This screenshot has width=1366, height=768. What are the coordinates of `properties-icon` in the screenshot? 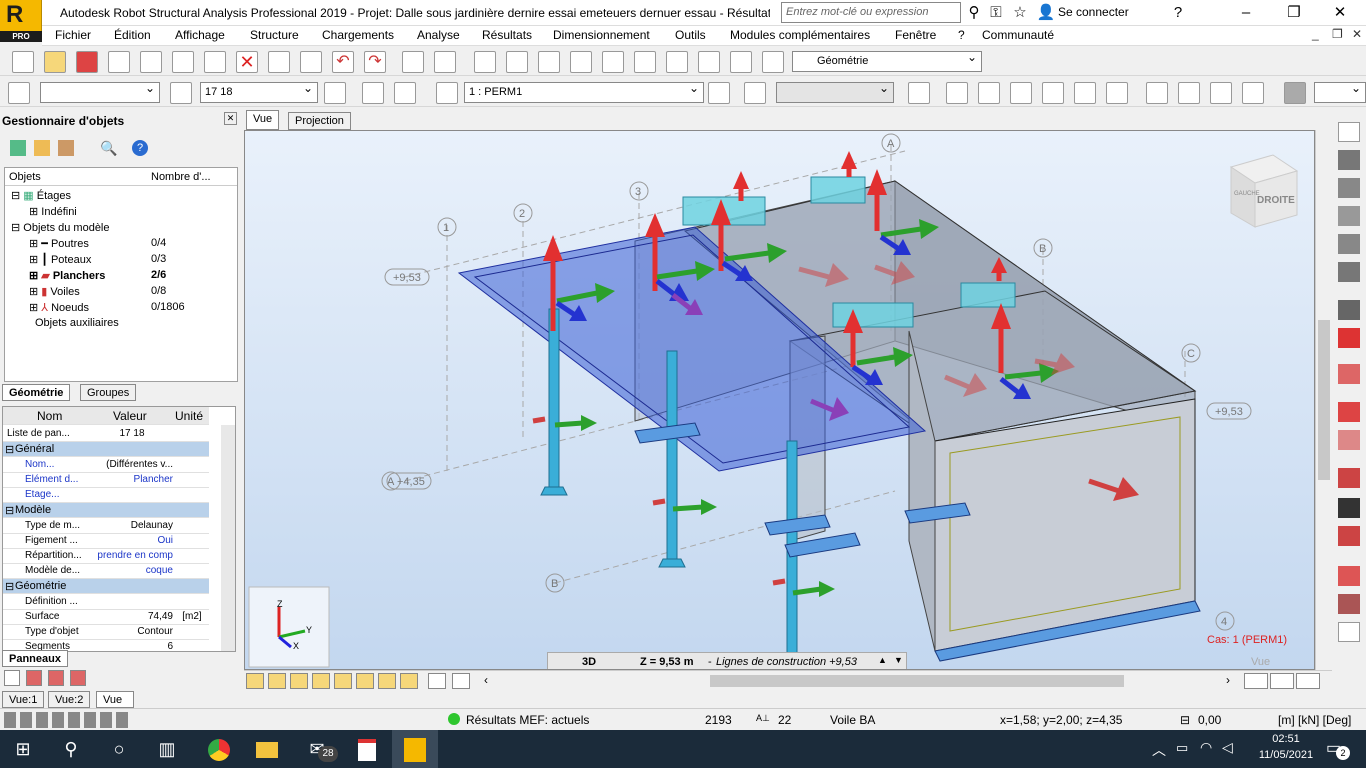 It's located at (1349, 132).